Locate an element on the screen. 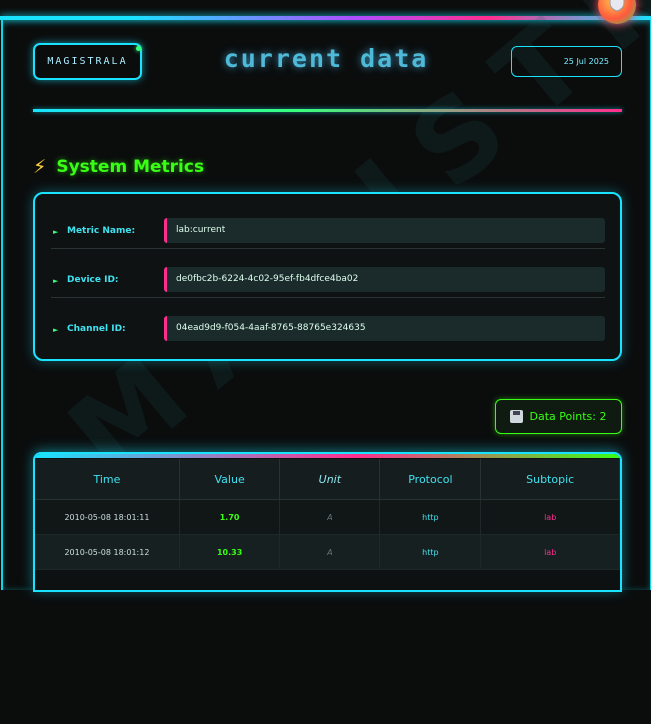 The height and width of the screenshot is (724, 651). status-dot is located at coordinates (138, 48).